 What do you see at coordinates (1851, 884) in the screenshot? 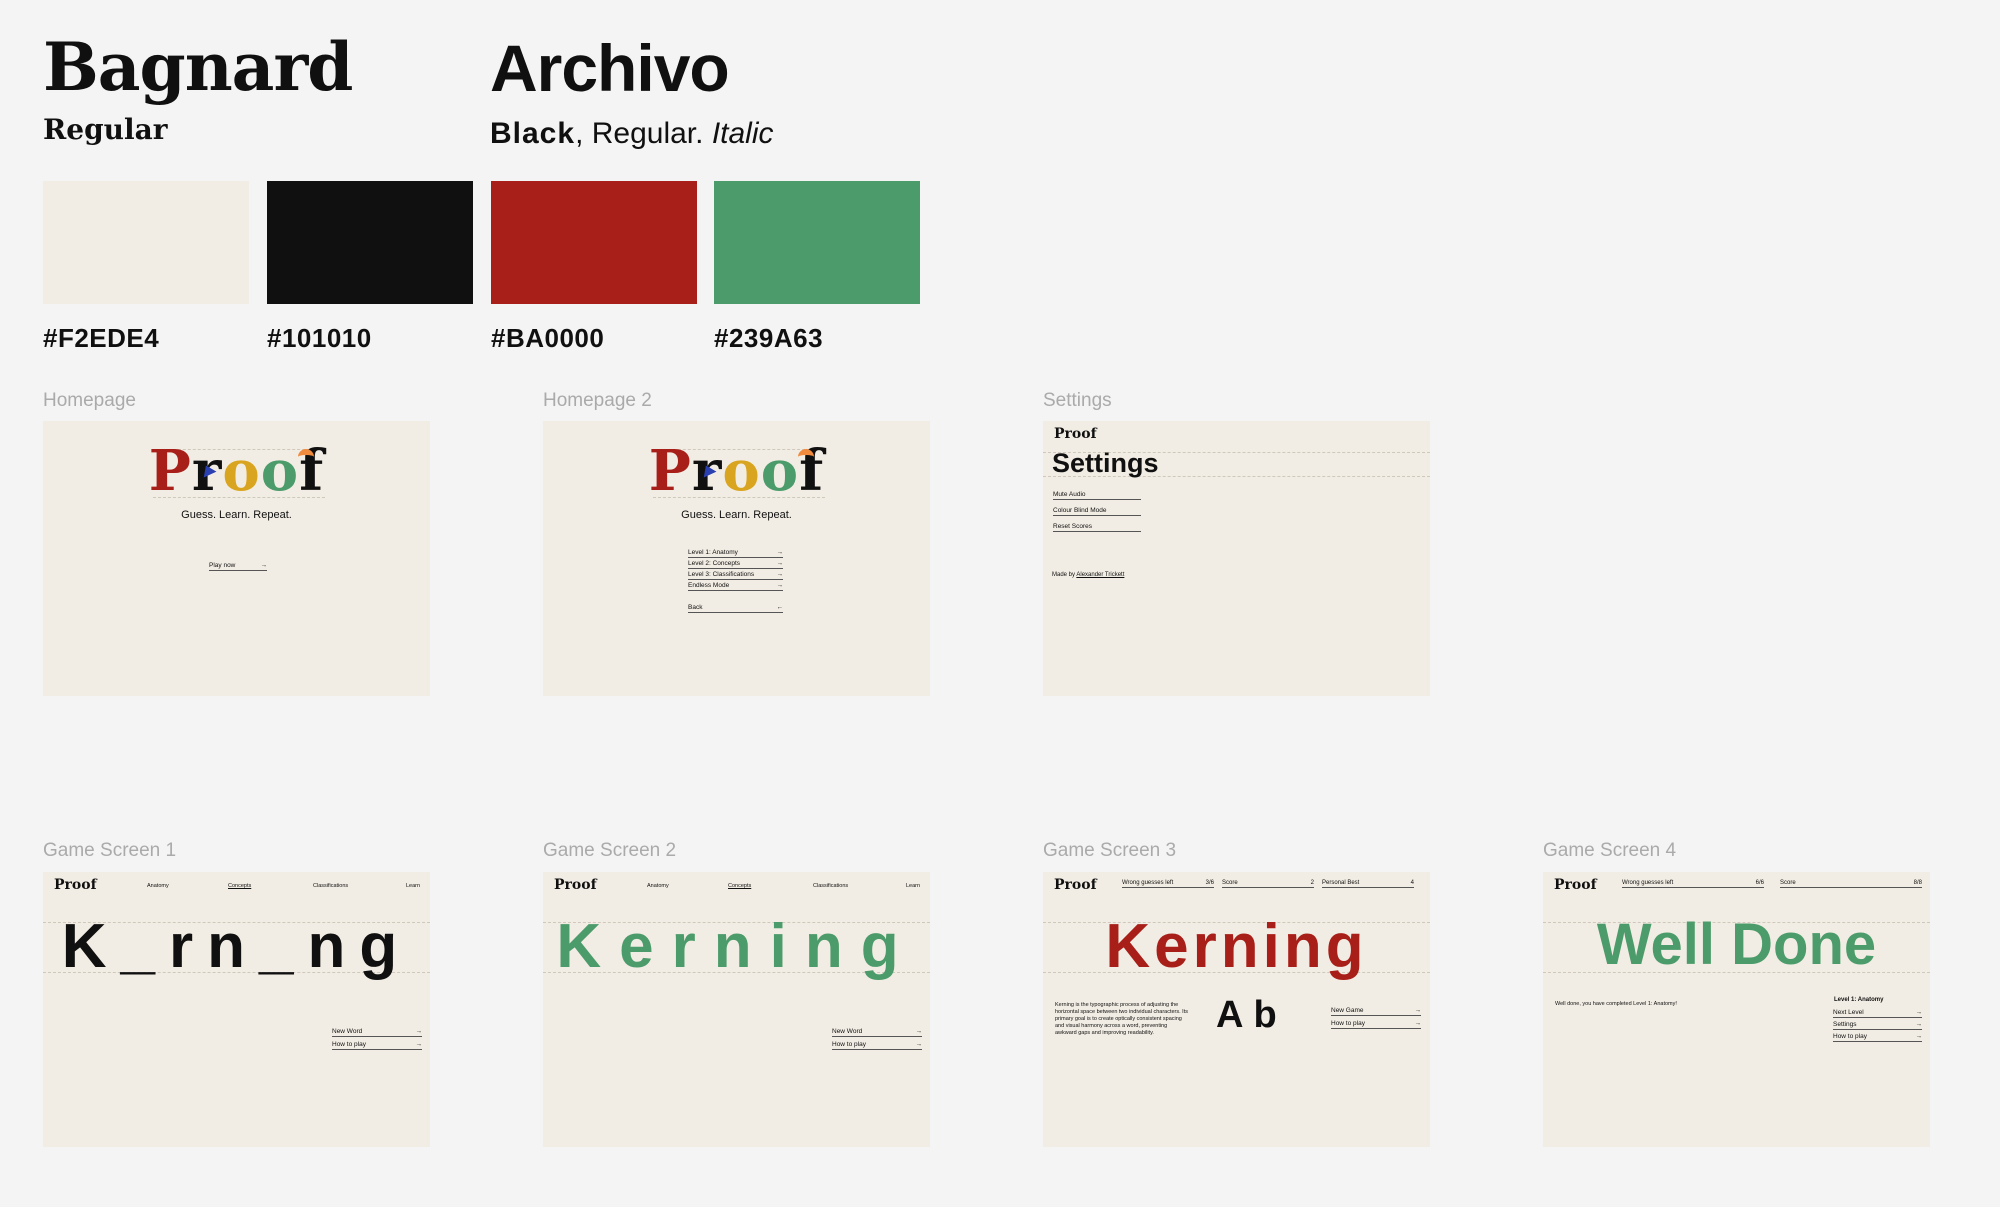
I see `stat-score: Score 8/8` at bounding box center [1851, 884].